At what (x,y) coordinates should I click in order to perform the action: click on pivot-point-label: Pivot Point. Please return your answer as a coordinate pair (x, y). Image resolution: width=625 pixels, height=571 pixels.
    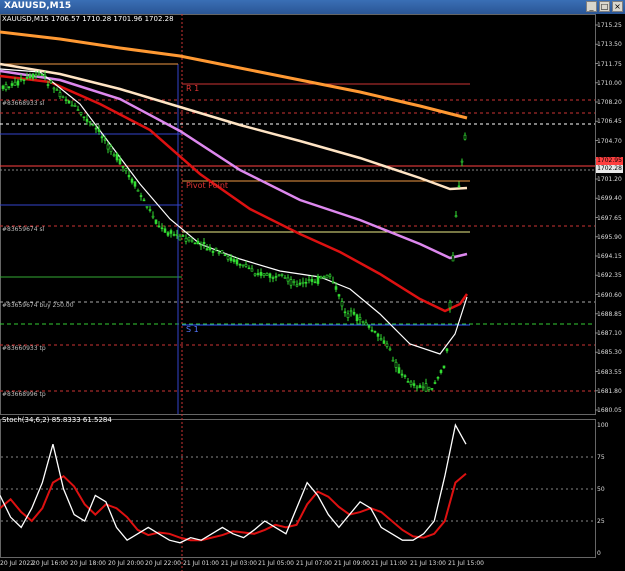
    Looking at the image, I should click on (207, 185).